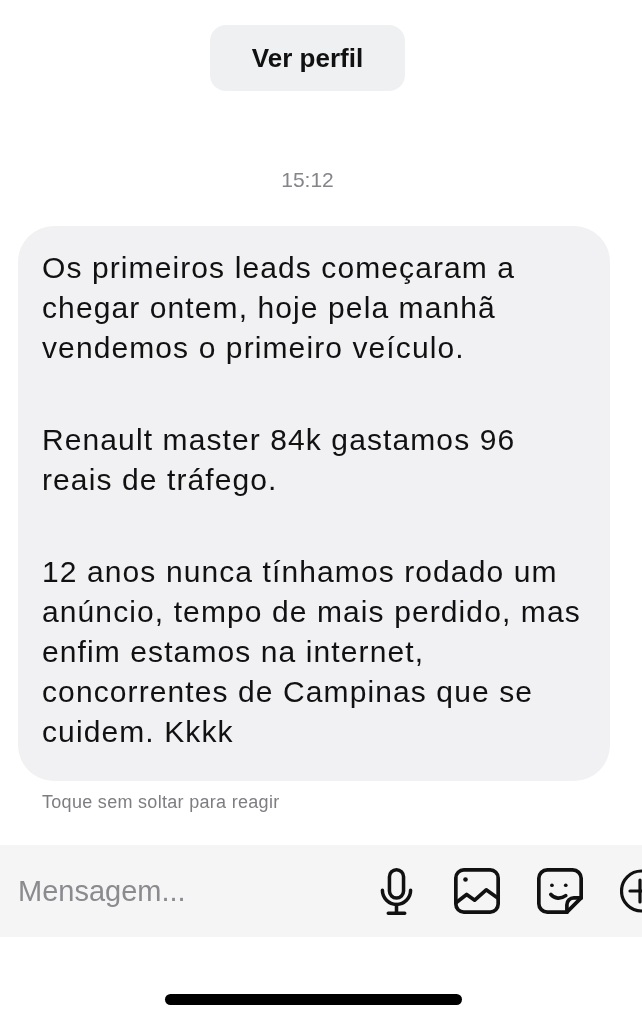 The height and width of the screenshot is (1024, 642). I want to click on sticker-icon, so click(560, 891).